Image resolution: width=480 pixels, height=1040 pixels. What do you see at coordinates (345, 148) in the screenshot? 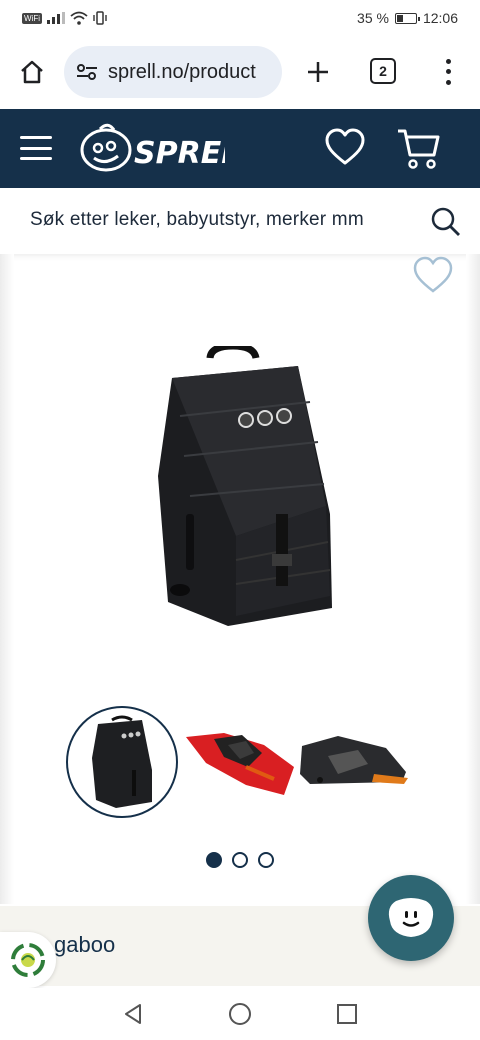
I see `wishlist-heart-icon` at bounding box center [345, 148].